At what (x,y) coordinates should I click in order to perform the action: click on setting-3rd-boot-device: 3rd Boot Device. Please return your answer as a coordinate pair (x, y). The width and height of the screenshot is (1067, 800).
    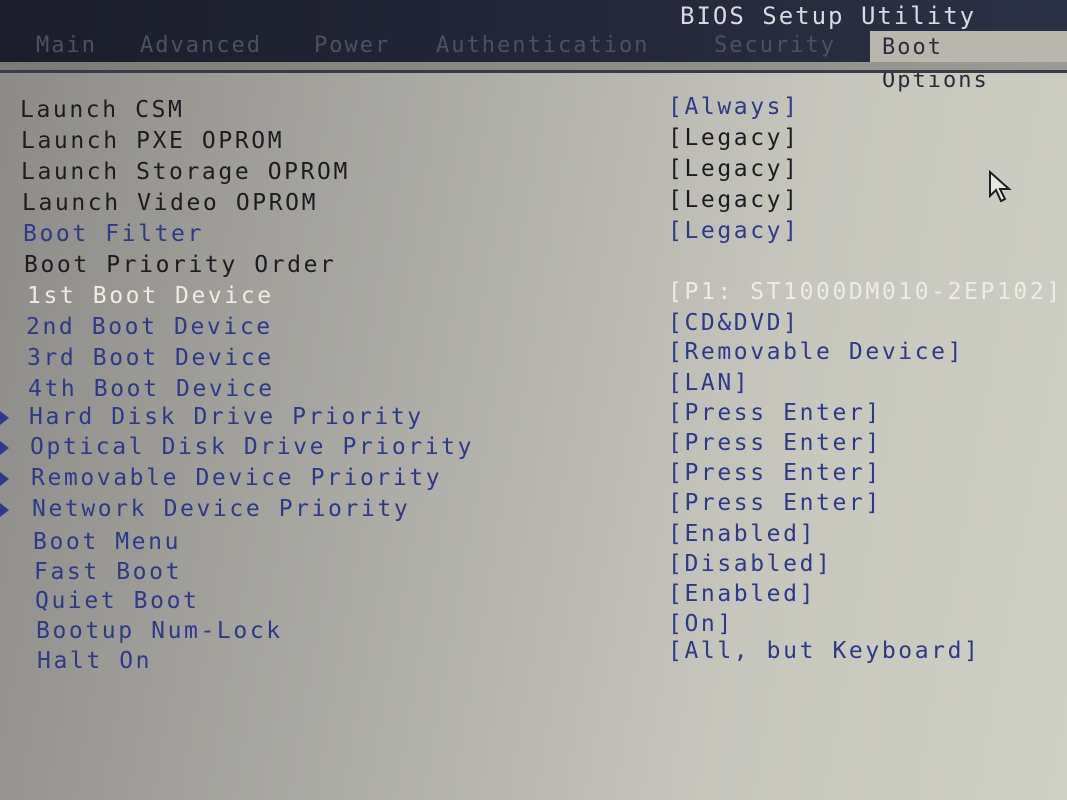
    Looking at the image, I should click on (150, 358).